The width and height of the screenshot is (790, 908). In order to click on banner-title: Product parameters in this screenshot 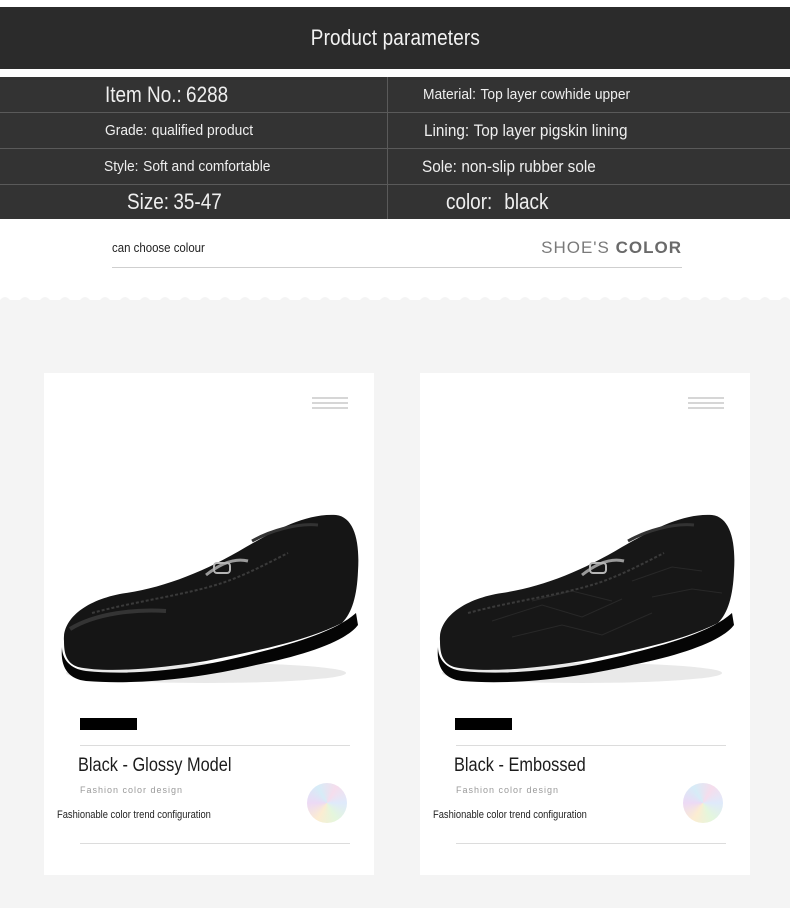, I will do `click(395, 37)`.